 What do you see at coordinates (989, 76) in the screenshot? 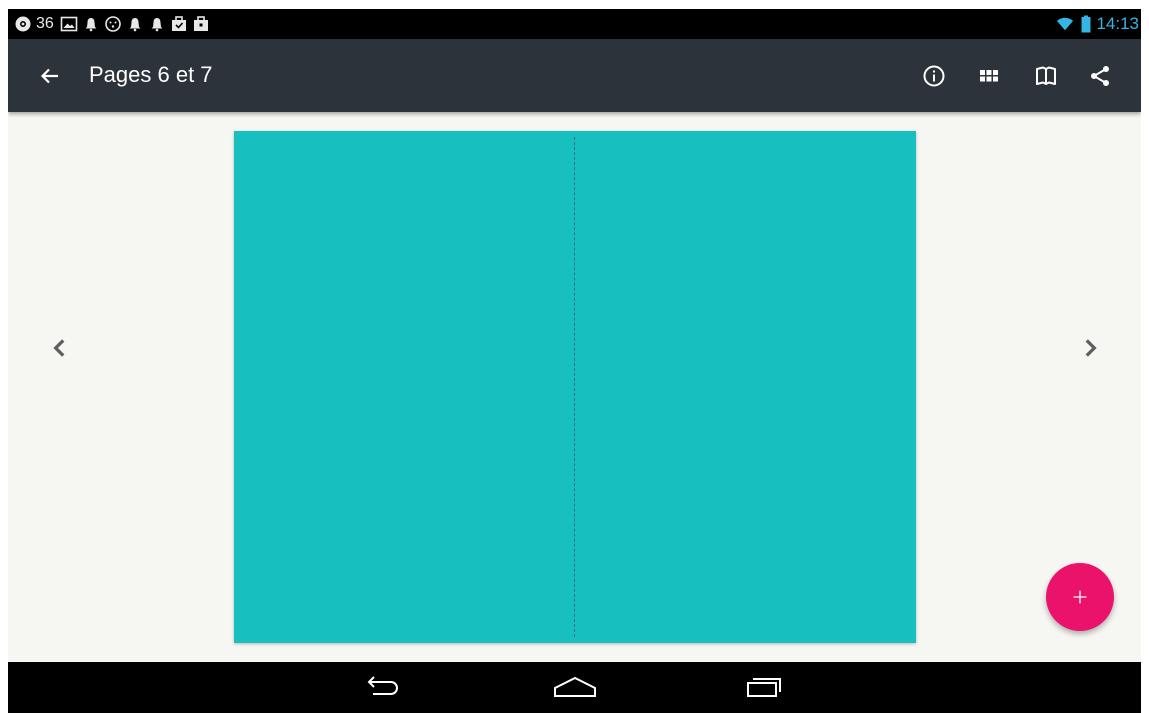
I see `grid-icon` at bounding box center [989, 76].